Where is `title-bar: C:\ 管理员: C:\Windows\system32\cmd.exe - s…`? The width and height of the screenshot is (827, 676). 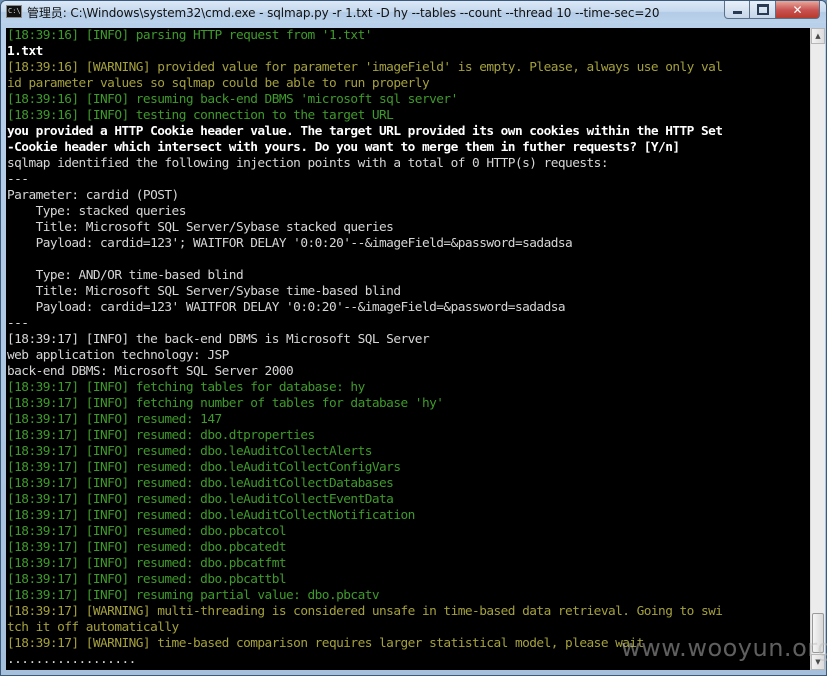 title-bar: C:\ 管理员: C:\Windows\system32\cmd.exe - s… is located at coordinates (413, 12).